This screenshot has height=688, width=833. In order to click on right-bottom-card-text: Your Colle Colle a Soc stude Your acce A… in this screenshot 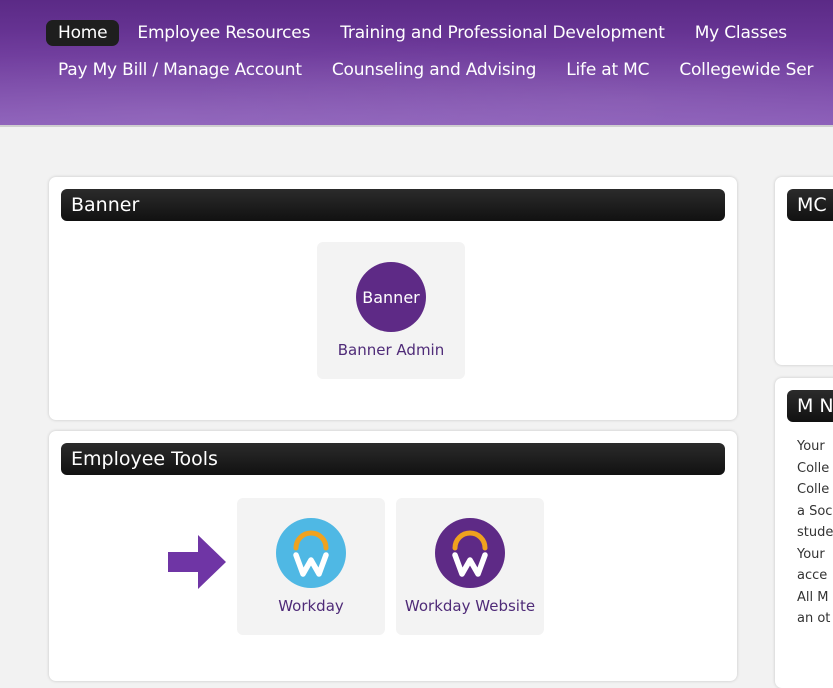, I will do `click(815, 533)`.